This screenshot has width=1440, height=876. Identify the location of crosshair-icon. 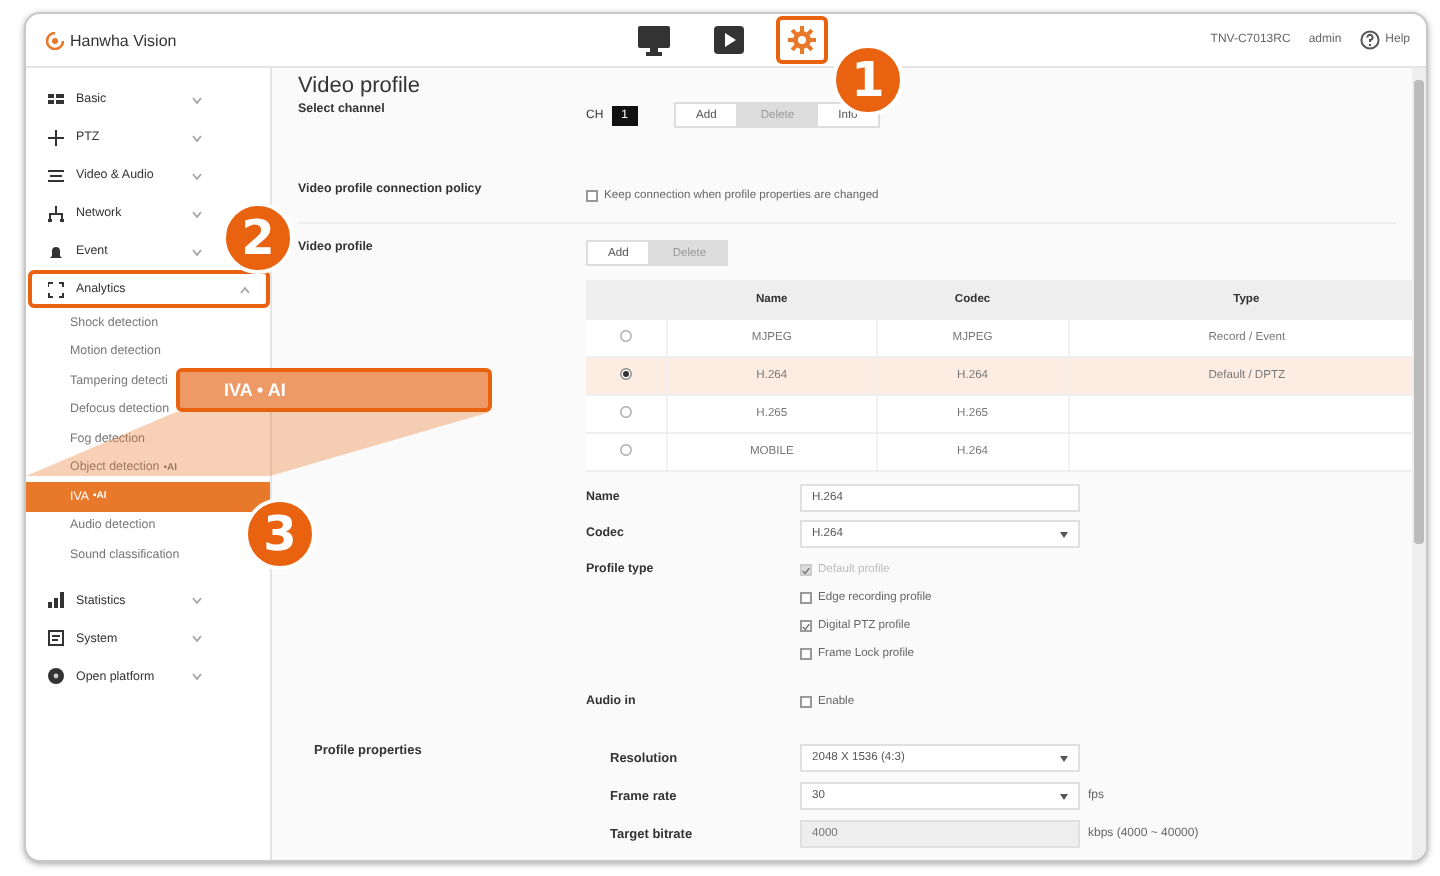
(56, 137).